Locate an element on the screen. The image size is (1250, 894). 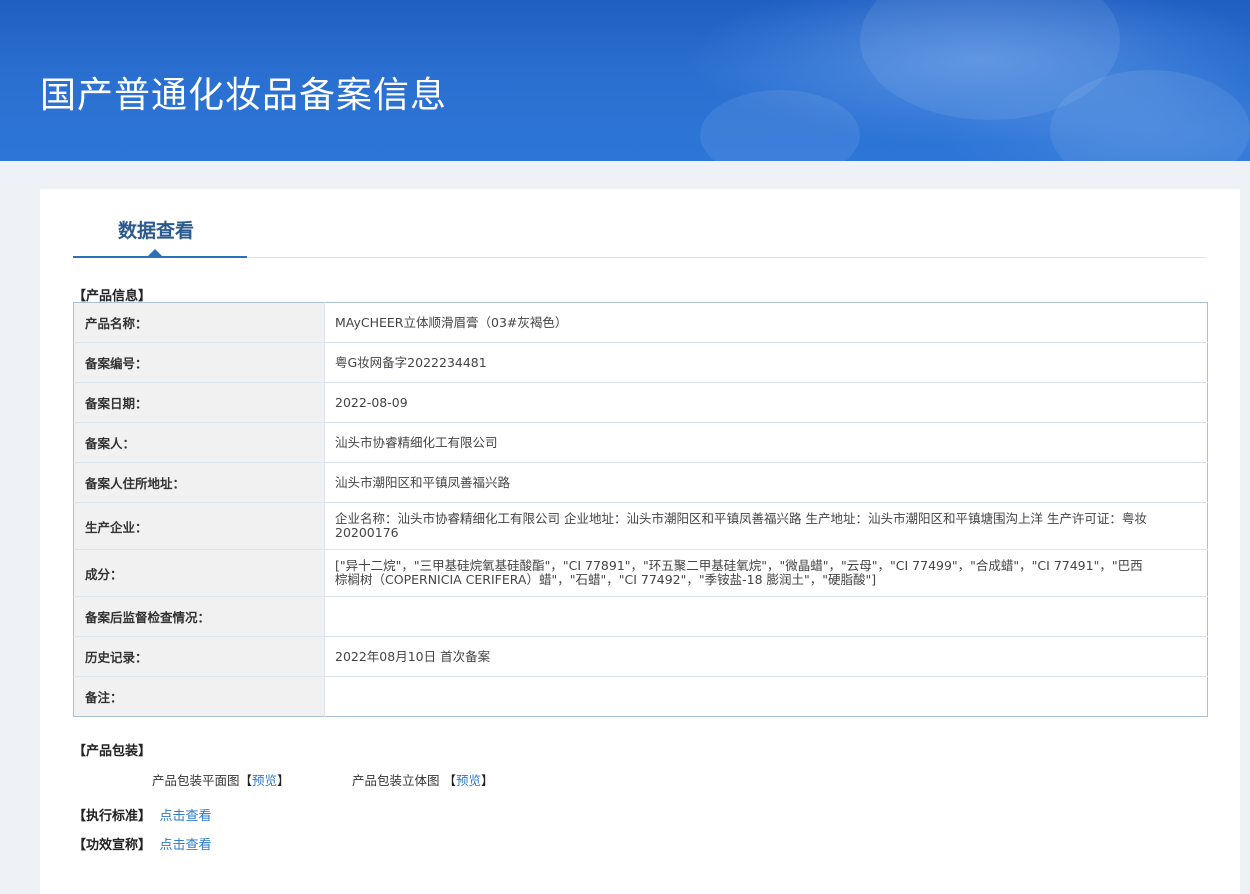
row-label: 生产企业： is located at coordinates (199, 526).